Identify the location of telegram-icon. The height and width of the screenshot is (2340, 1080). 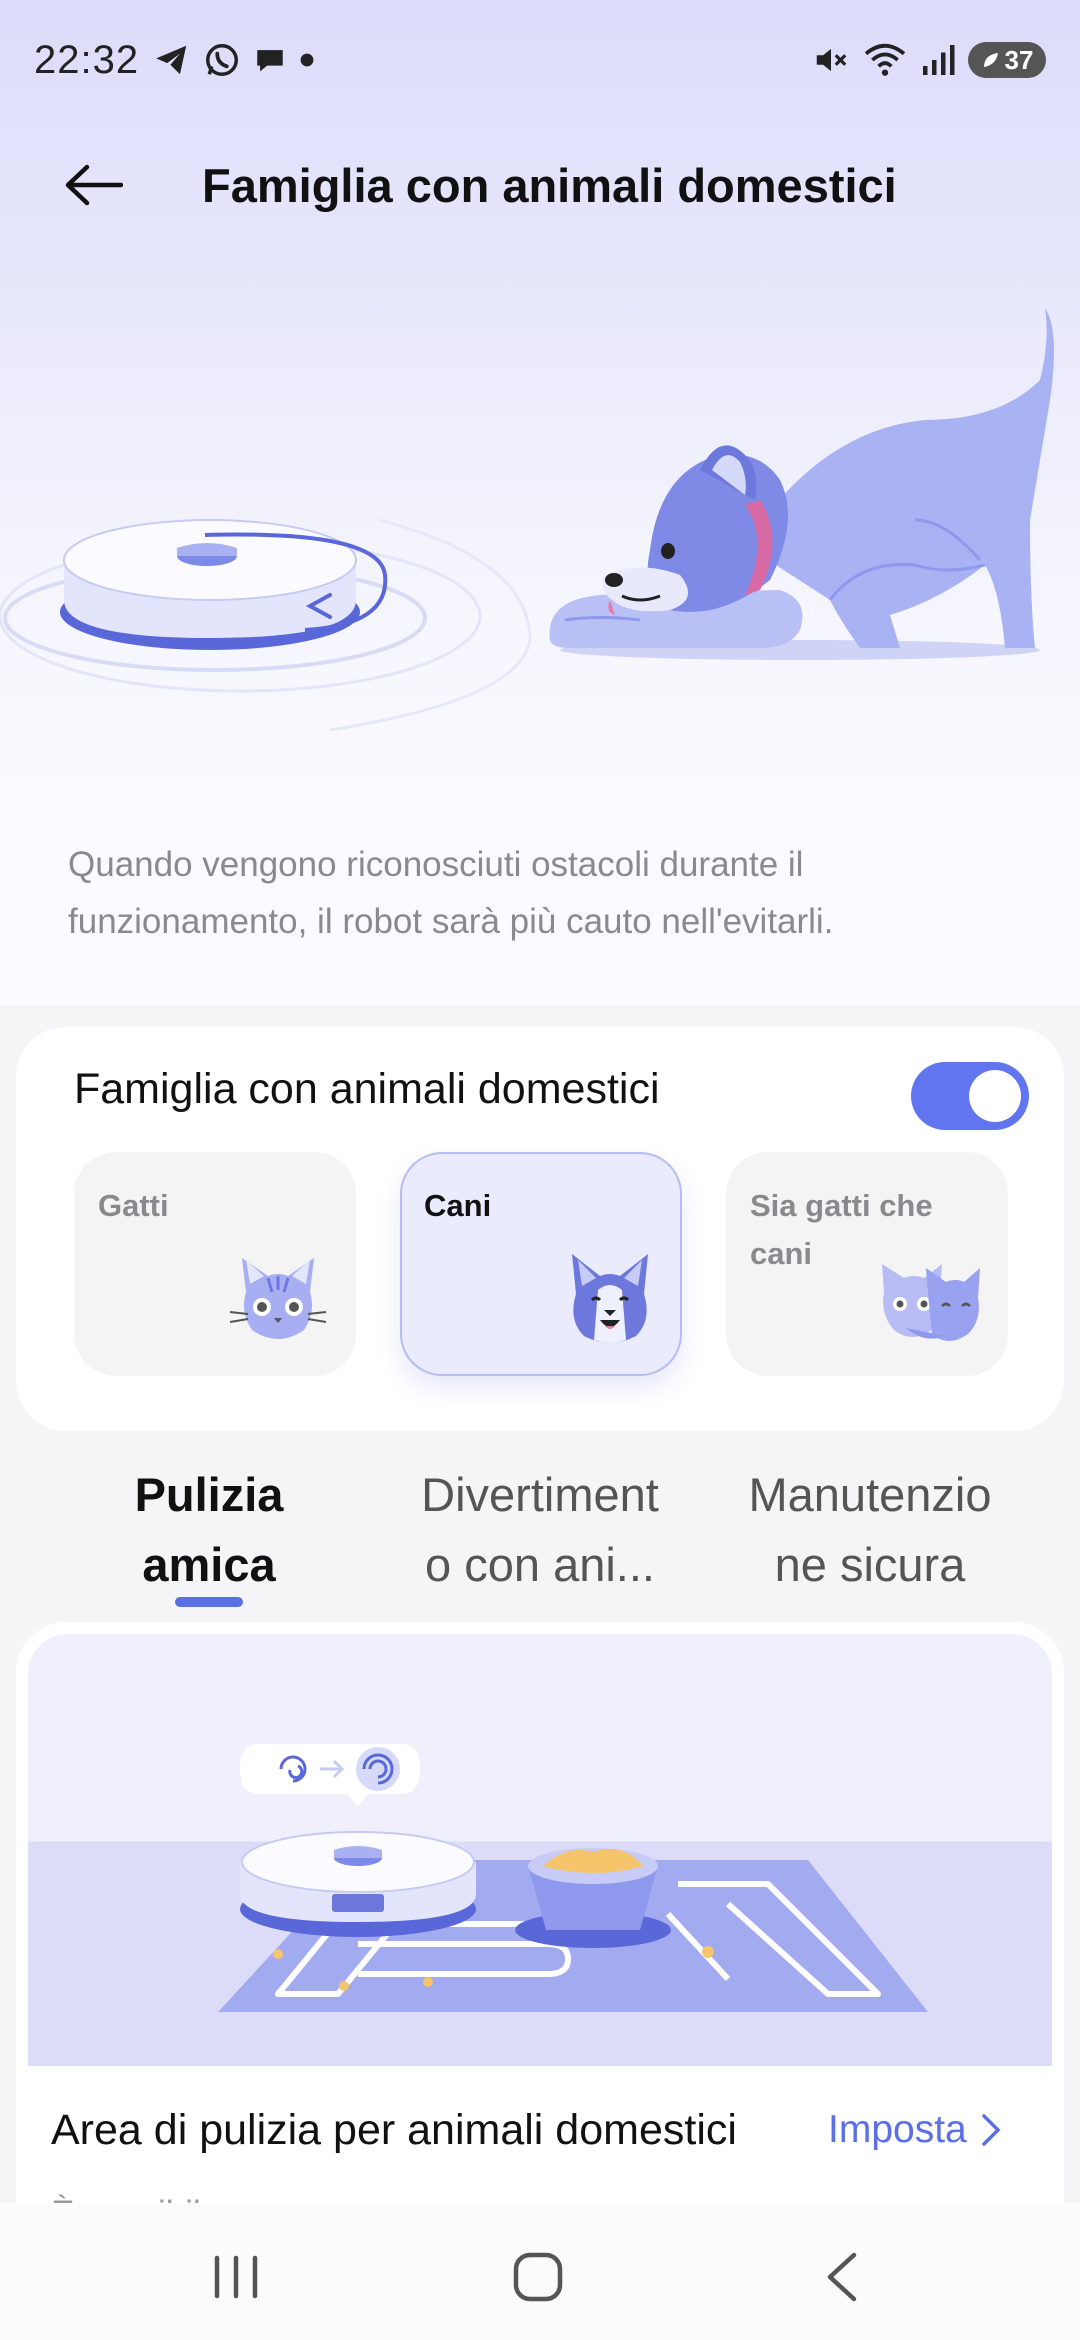
(171, 60).